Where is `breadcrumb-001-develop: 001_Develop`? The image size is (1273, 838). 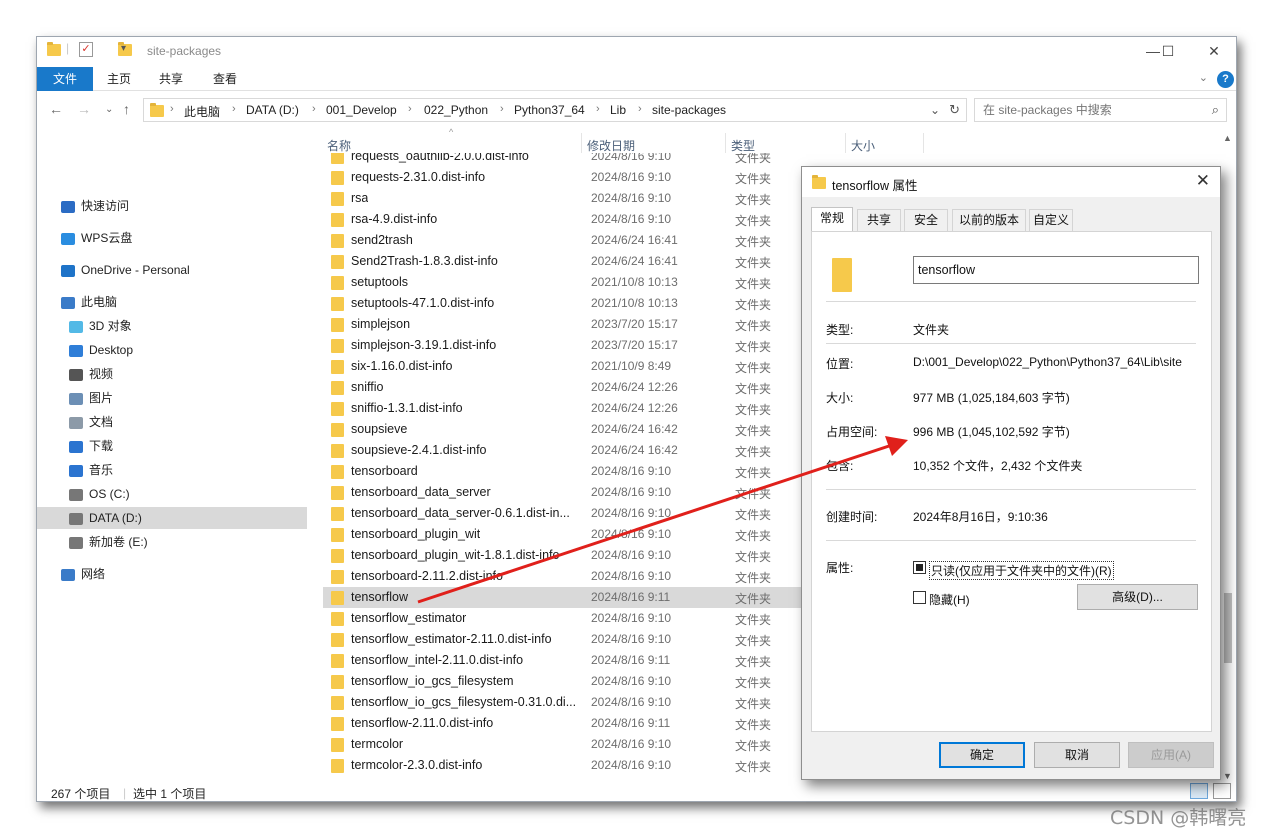
breadcrumb-001-develop: 001_Develop is located at coordinates (361, 110).